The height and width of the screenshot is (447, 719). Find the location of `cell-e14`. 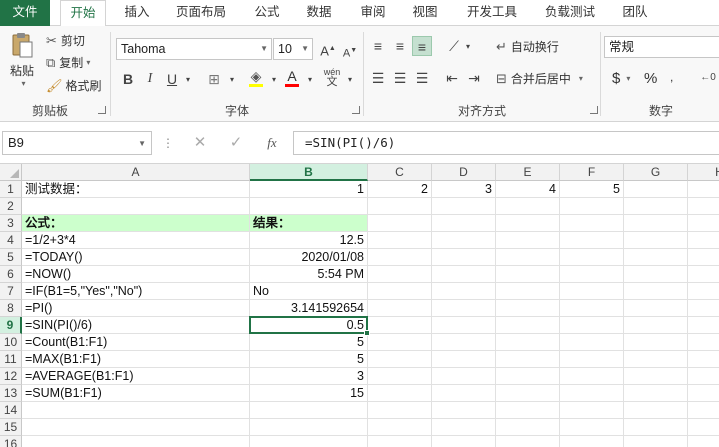

cell-e14 is located at coordinates (528, 410).